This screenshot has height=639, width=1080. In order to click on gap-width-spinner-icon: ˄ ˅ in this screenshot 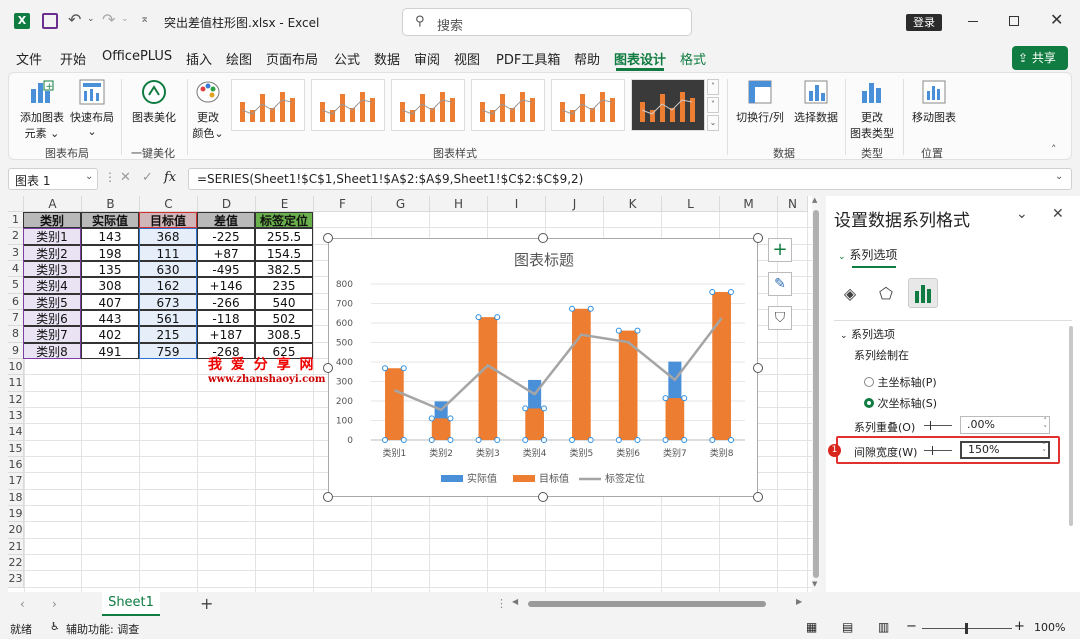, I will do `click(1045, 450)`.